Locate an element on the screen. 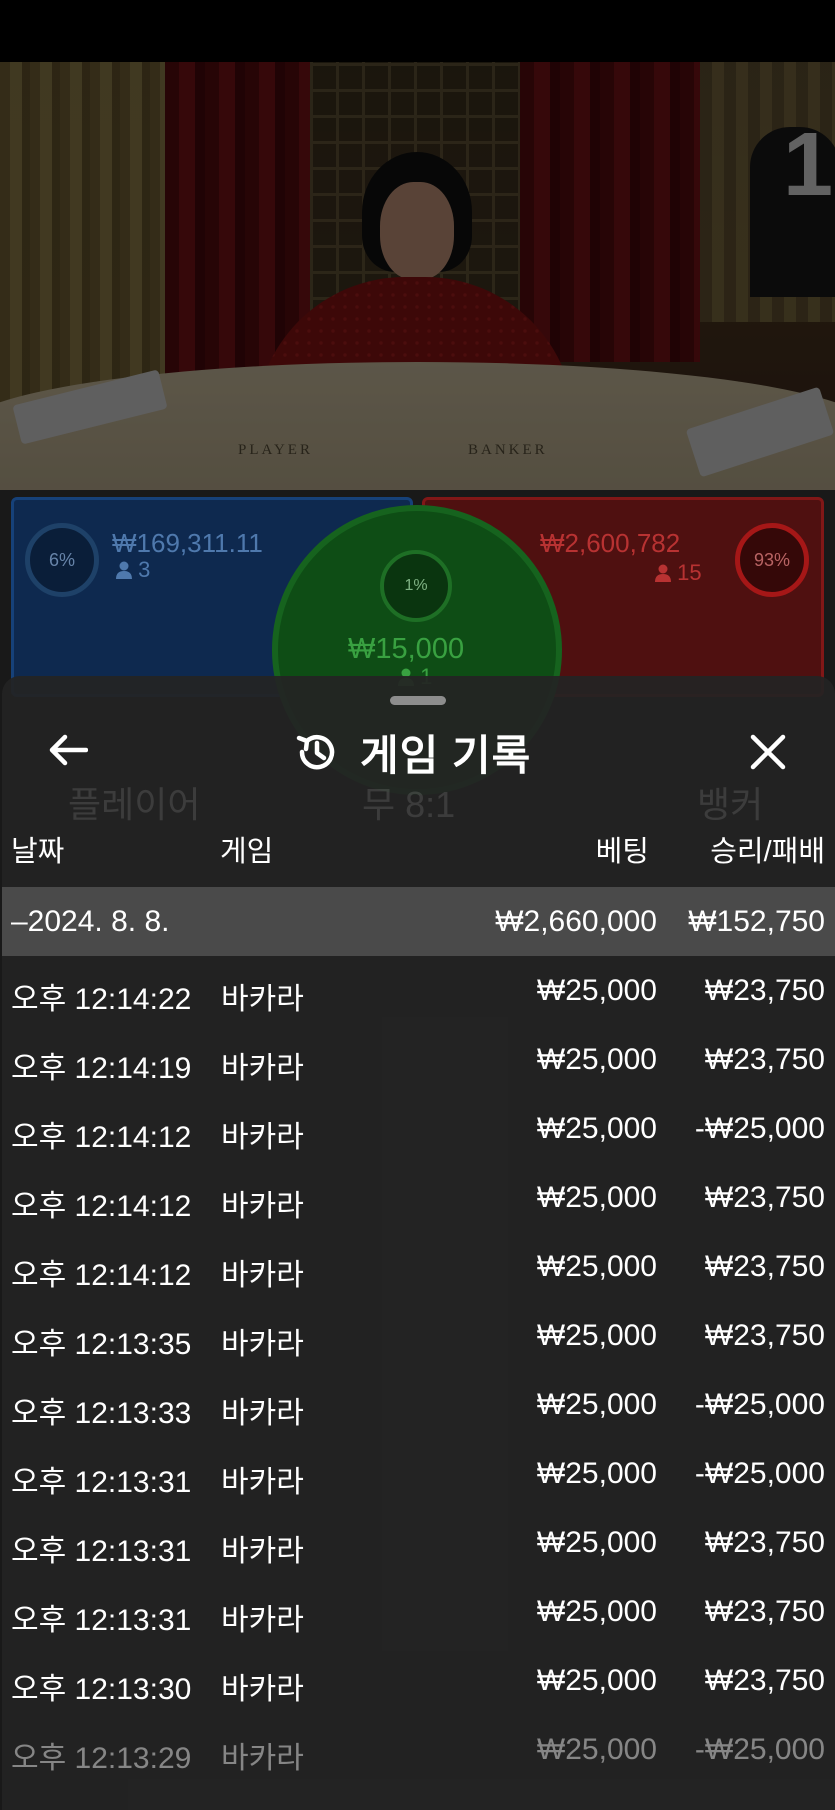 The width and height of the screenshot is (835, 1810). sheet-title: 게임 기록 is located at coordinates (412, 752).